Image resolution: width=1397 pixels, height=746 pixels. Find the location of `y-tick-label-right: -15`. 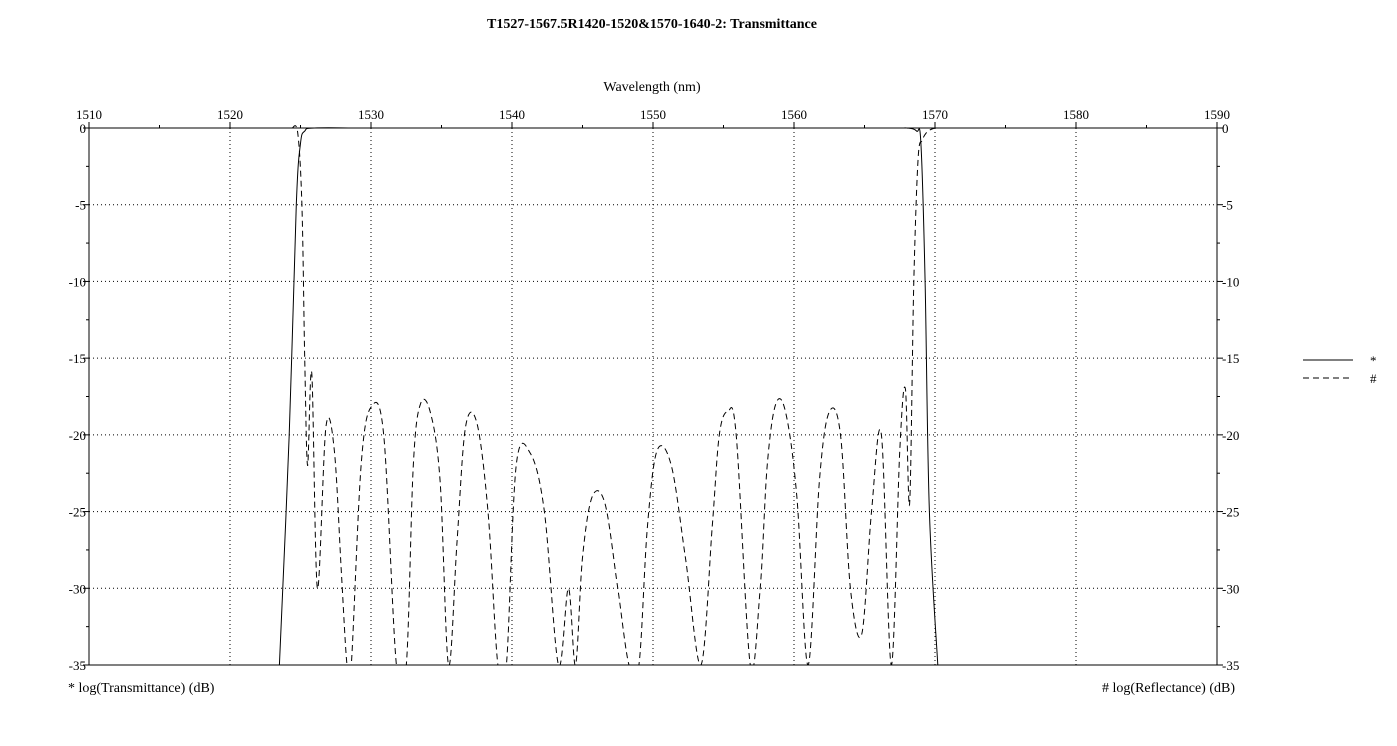

y-tick-label-right: -15 is located at coordinates (1230, 358).